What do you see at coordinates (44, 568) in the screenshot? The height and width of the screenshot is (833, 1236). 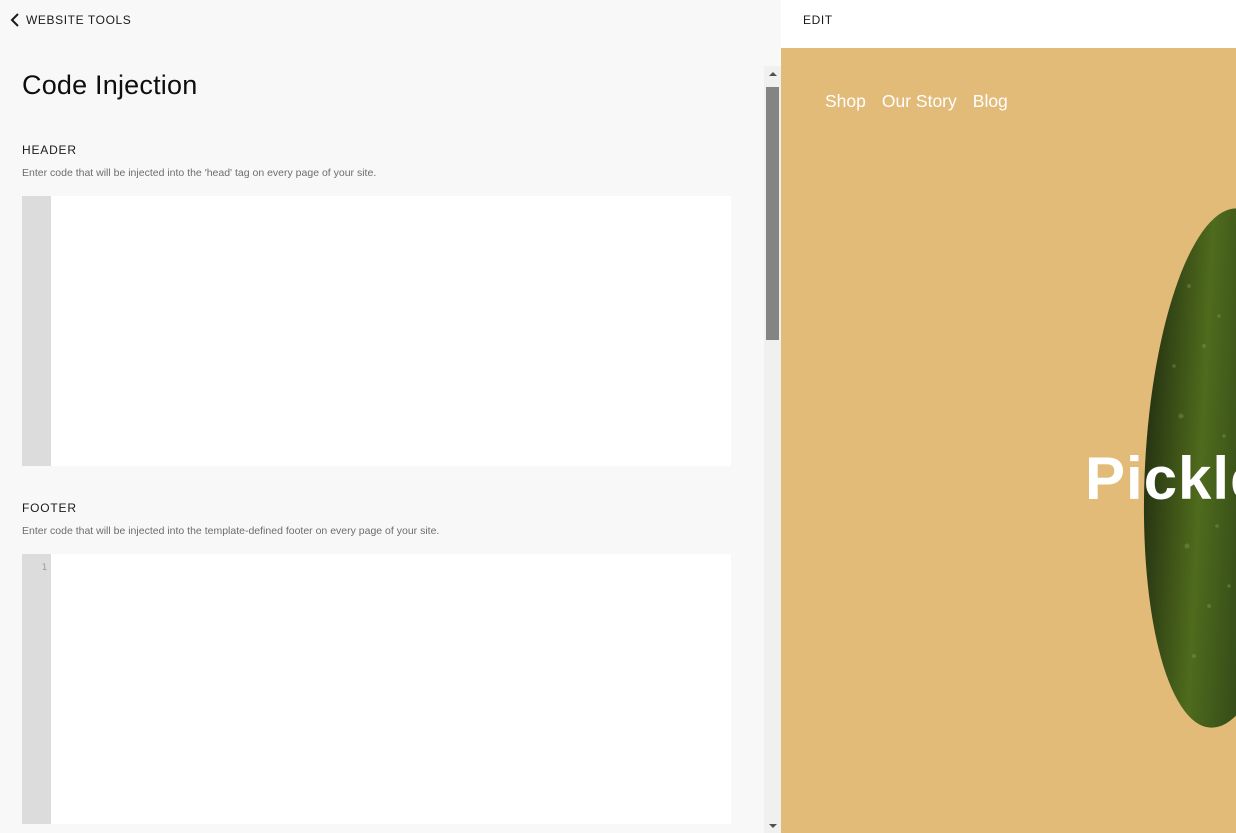 I see `line-number: 1` at bounding box center [44, 568].